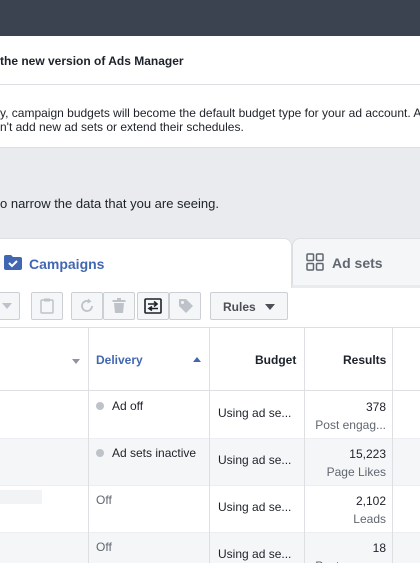  Describe the element at coordinates (13, 262) in the screenshot. I see `folder-check-icon` at that location.